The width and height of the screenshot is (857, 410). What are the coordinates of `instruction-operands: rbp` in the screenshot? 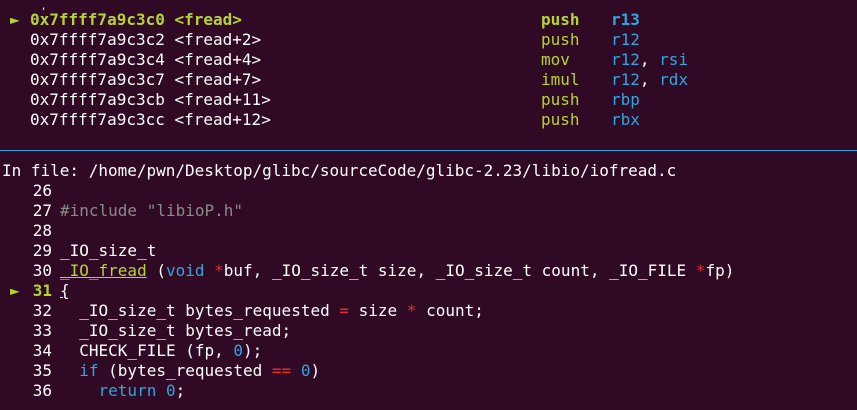 It's located at (625, 100).